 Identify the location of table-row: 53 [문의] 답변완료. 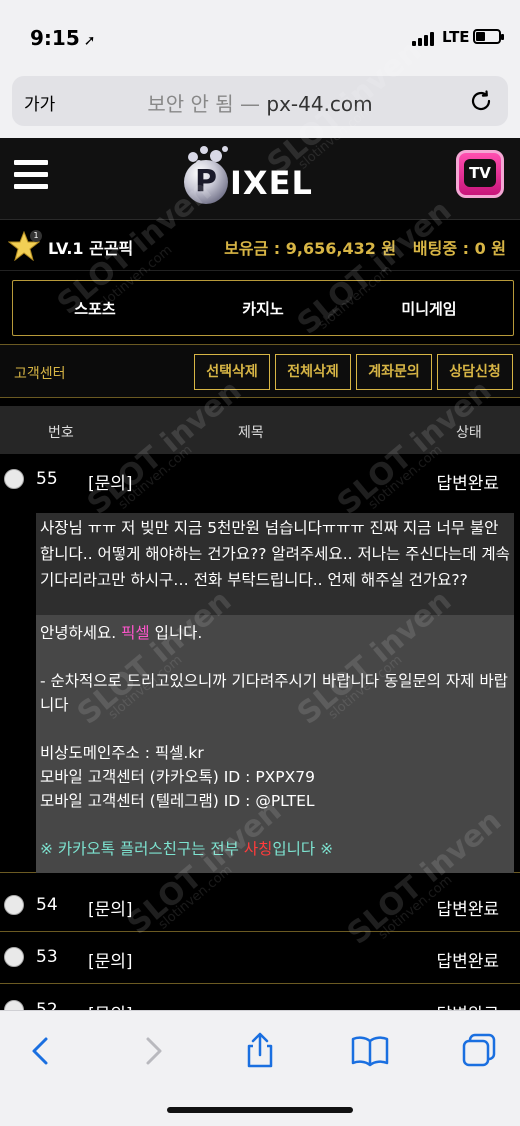
(260, 958).